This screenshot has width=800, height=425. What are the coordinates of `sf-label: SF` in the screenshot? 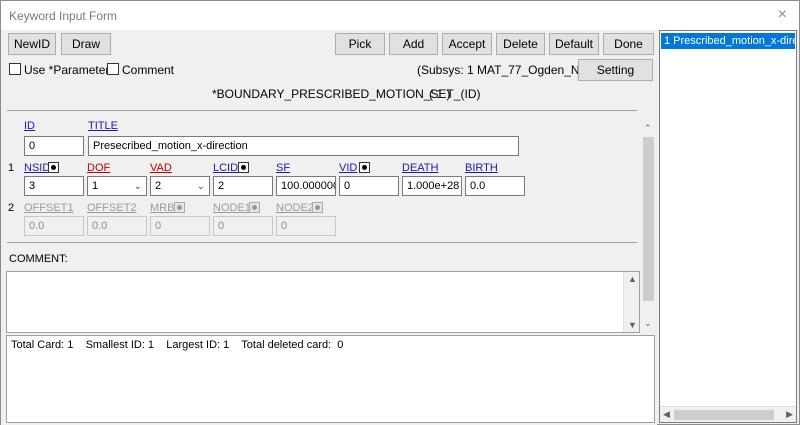 It's located at (283, 168).